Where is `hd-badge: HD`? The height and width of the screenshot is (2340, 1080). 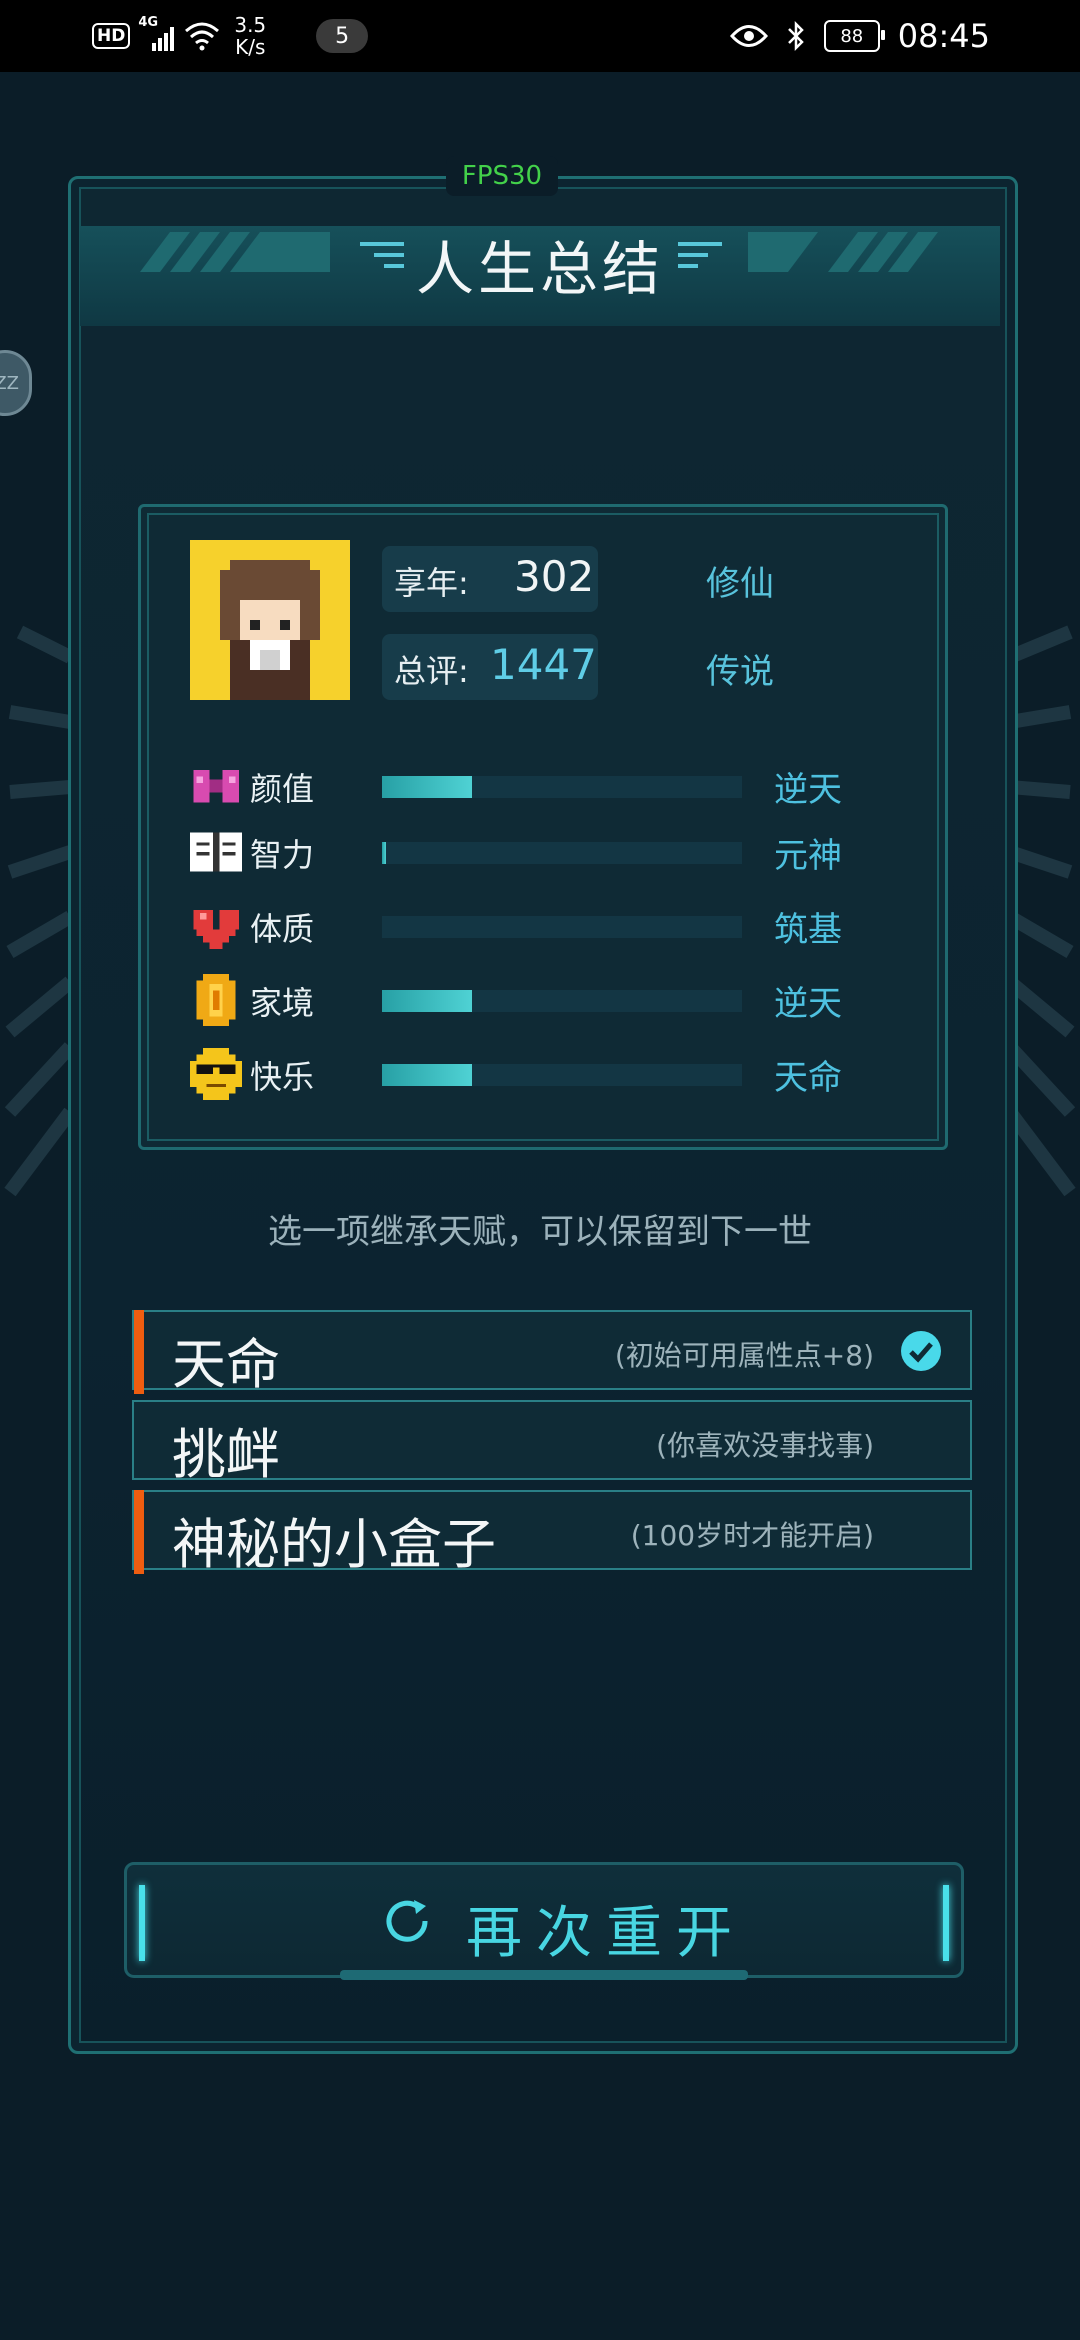 hd-badge: HD is located at coordinates (111, 36).